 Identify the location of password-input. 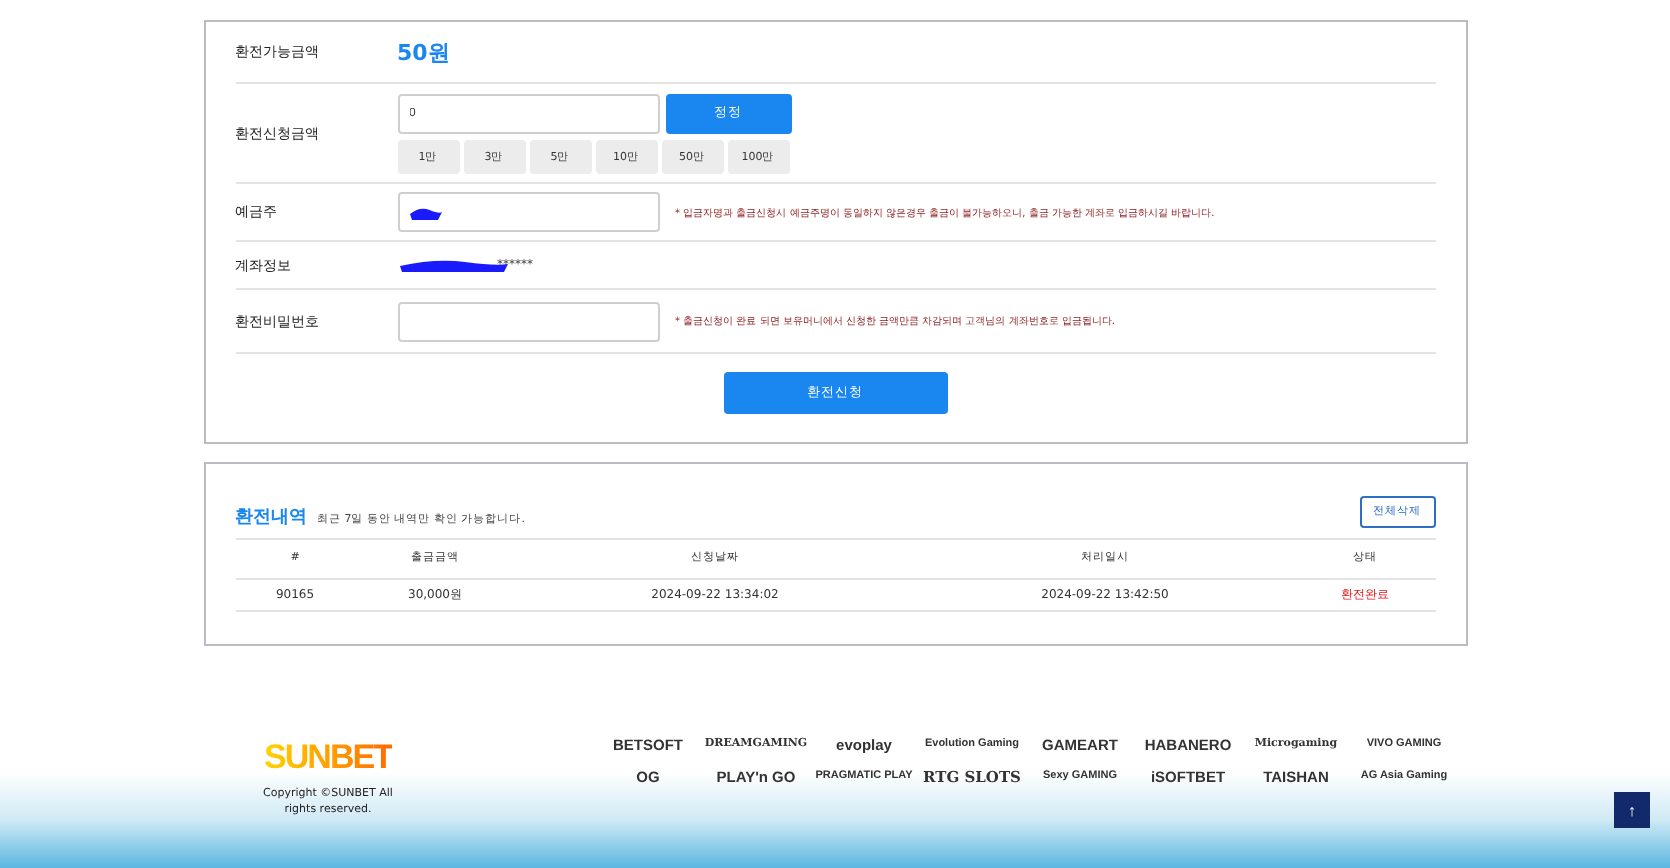
(528, 321).